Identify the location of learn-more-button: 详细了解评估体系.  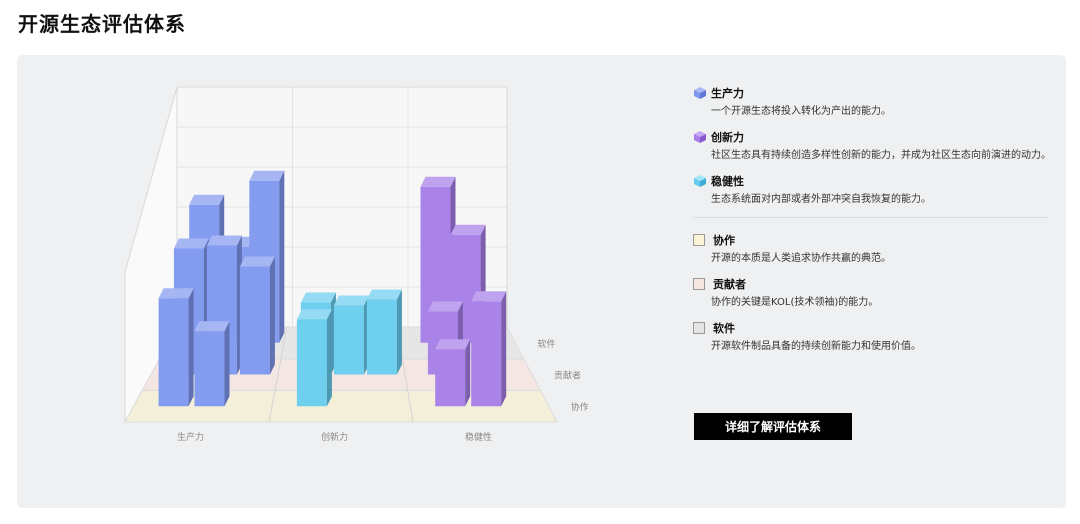
(773, 426).